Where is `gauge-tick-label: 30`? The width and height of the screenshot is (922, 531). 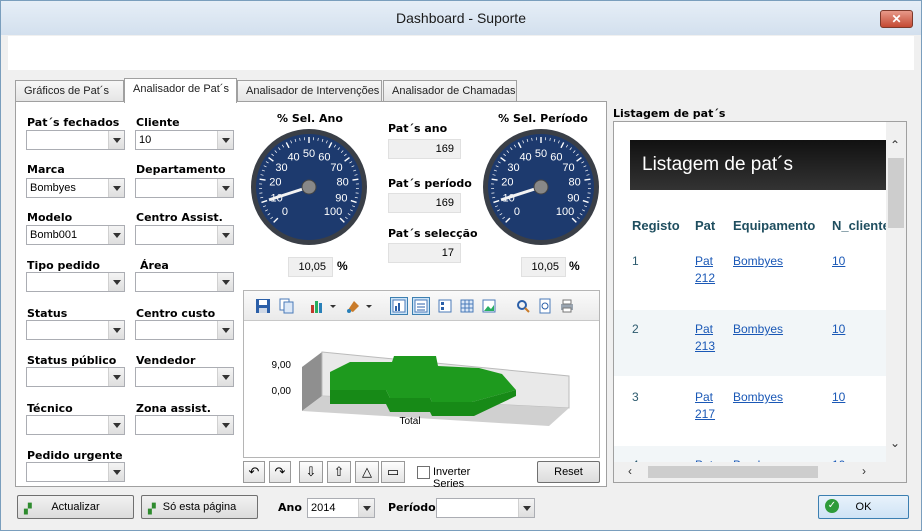 gauge-tick-label: 30 is located at coordinates (513, 168).